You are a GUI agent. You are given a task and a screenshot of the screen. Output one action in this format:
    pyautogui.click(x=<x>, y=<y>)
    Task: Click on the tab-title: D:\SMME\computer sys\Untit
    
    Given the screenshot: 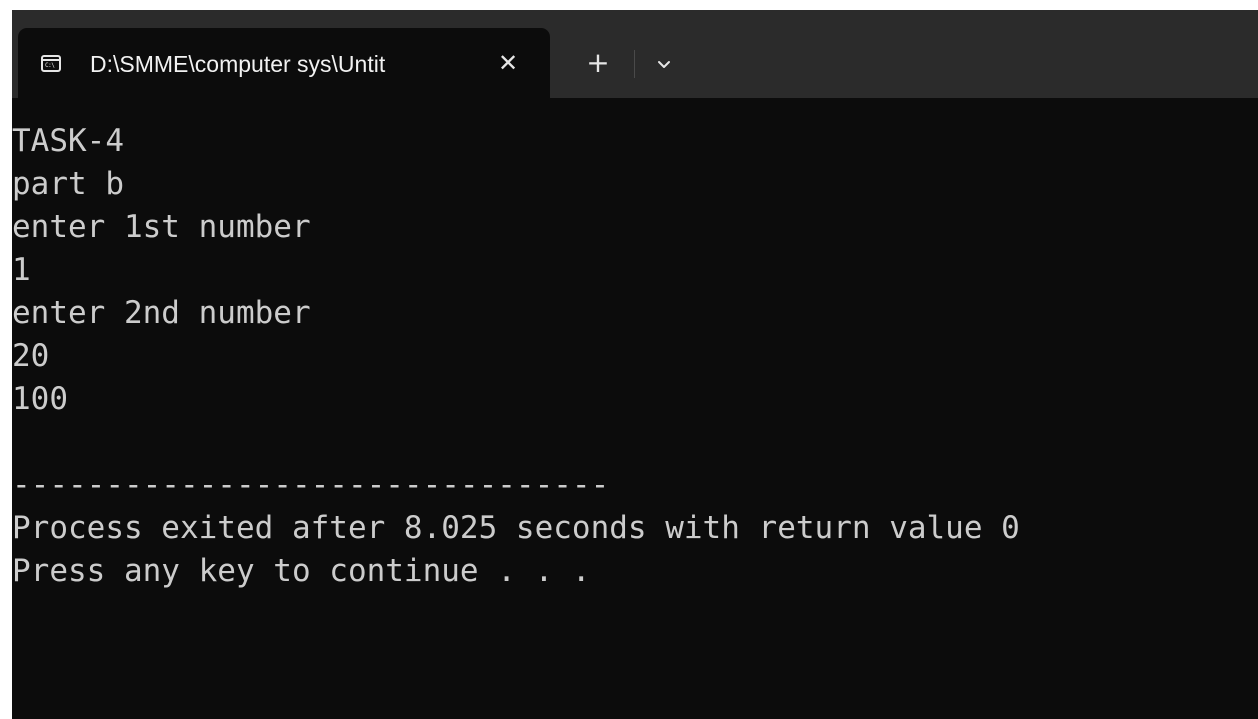 What is the action you would take?
    pyautogui.click(x=238, y=64)
    